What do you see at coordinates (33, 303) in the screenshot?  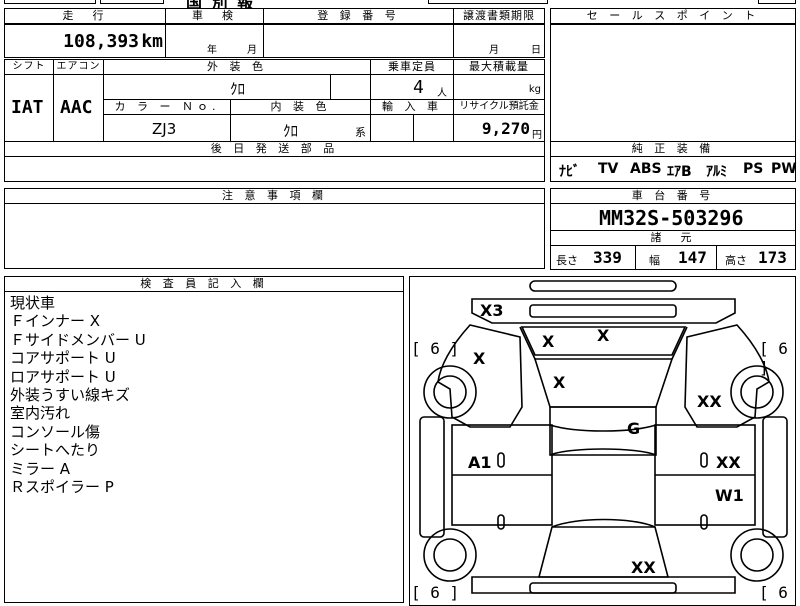 I see `inspector-note: 現状車` at bounding box center [33, 303].